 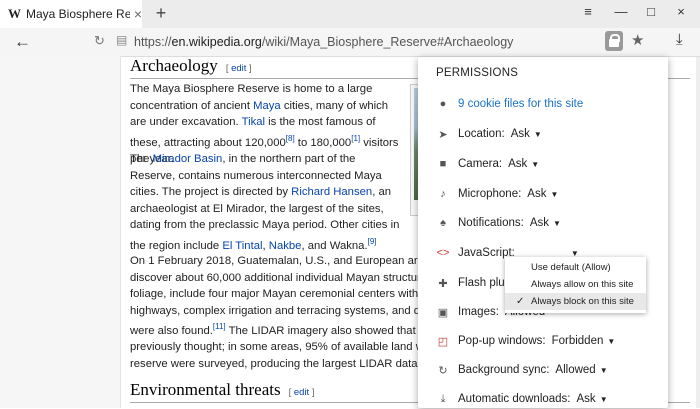 I want to click on image-icon: ▣, so click(x=443, y=312).